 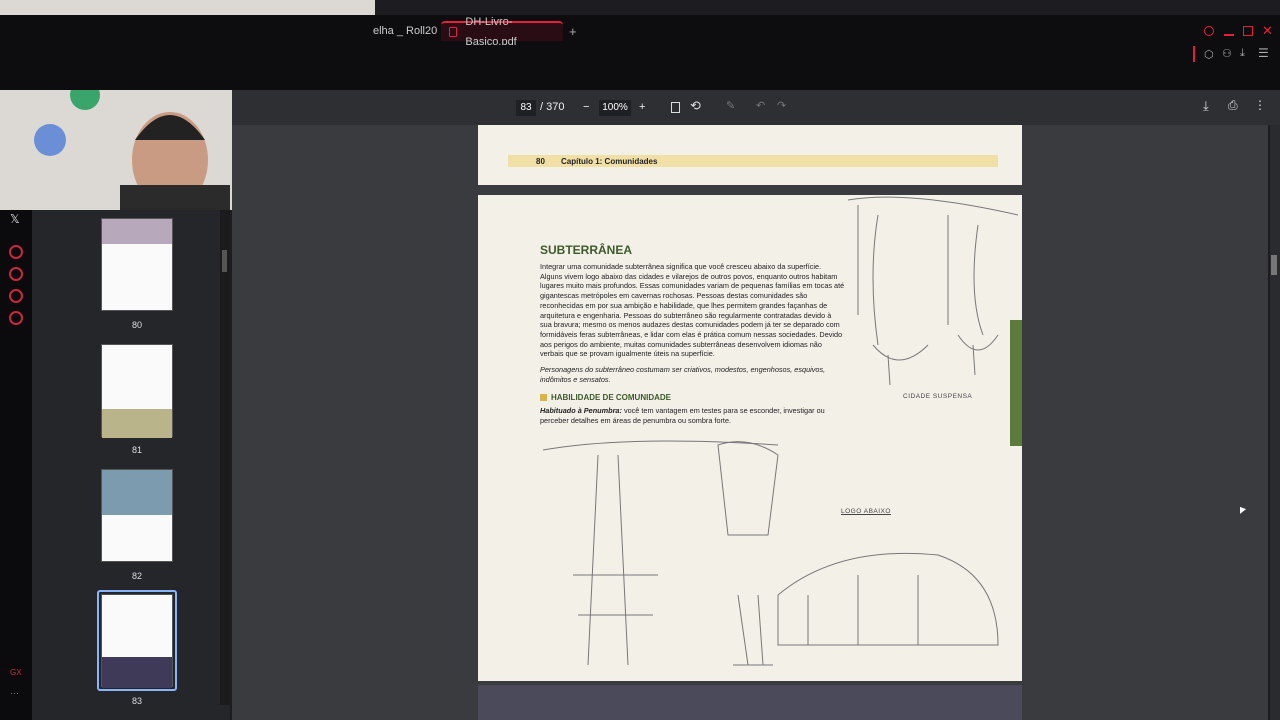 I want to click on thumbnail-scroll-thumb, so click(x=224, y=261).